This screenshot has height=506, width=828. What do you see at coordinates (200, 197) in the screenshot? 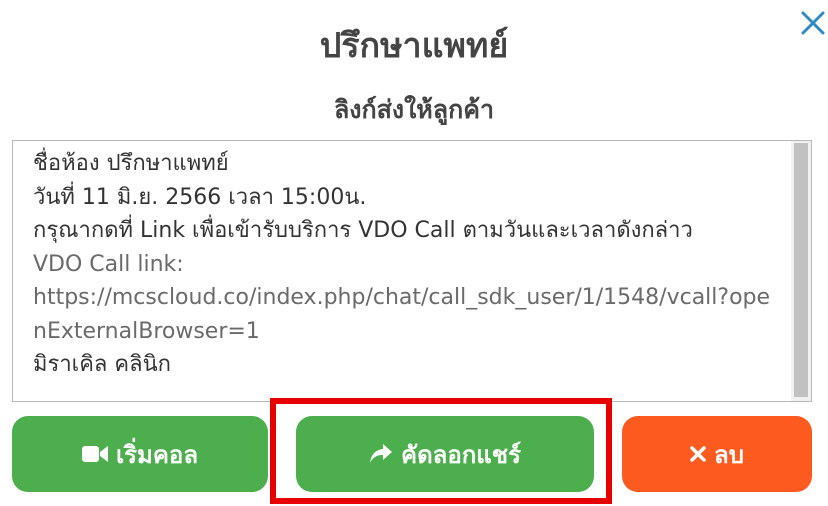
I see `date-line: วันที่ 11 มิ.ย. 2566 เวลา 15:00น.` at bounding box center [200, 197].